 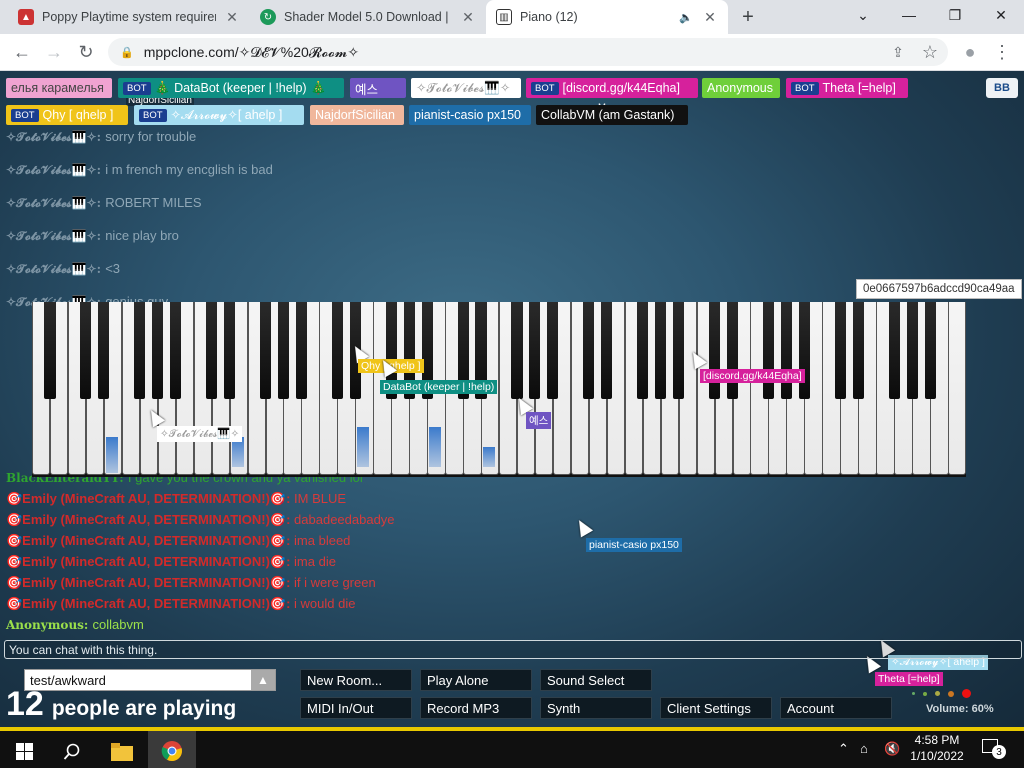 I want to click on tab-poppy-playtime: ▲ Poppy Playtime system requirem ✕, so click(x=129, y=17).